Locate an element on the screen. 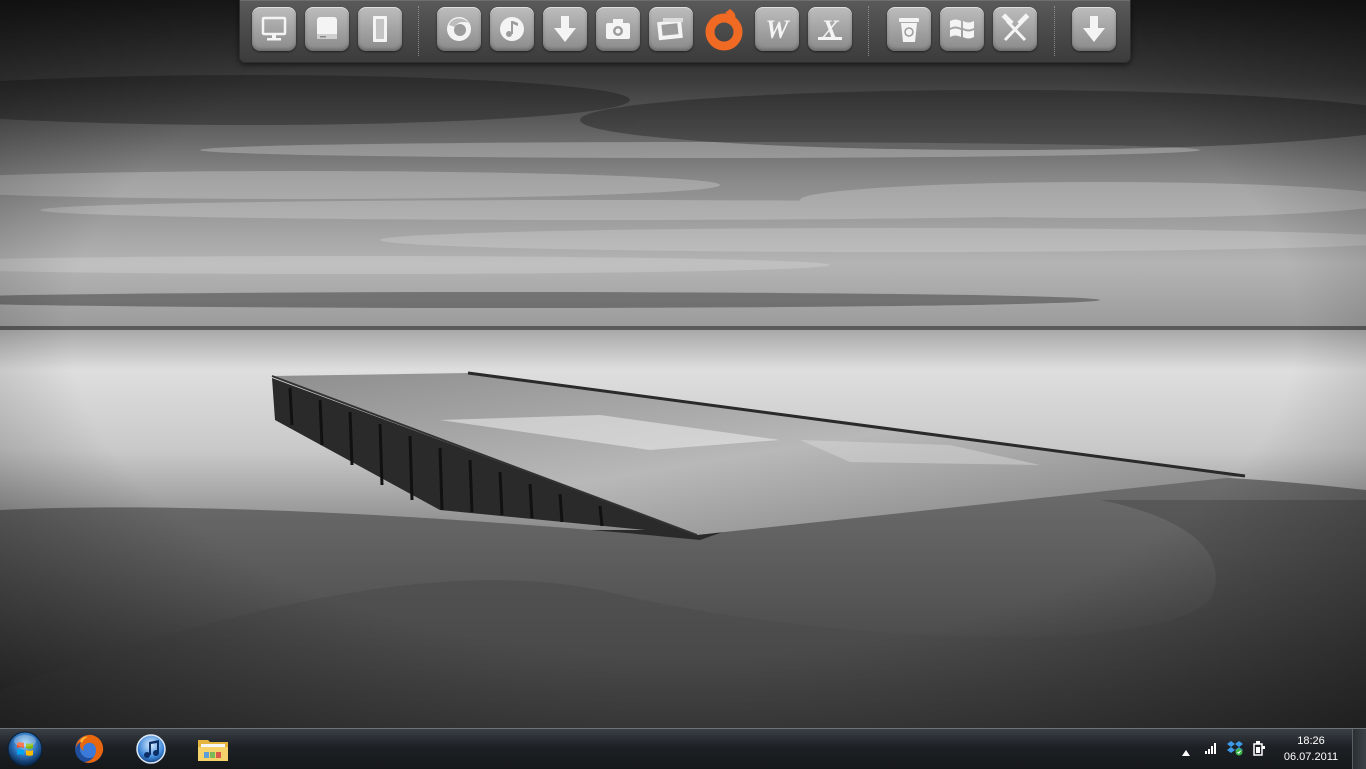 The image size is (1366, 769). dock-documents-button is located at coordinates (380, 29).